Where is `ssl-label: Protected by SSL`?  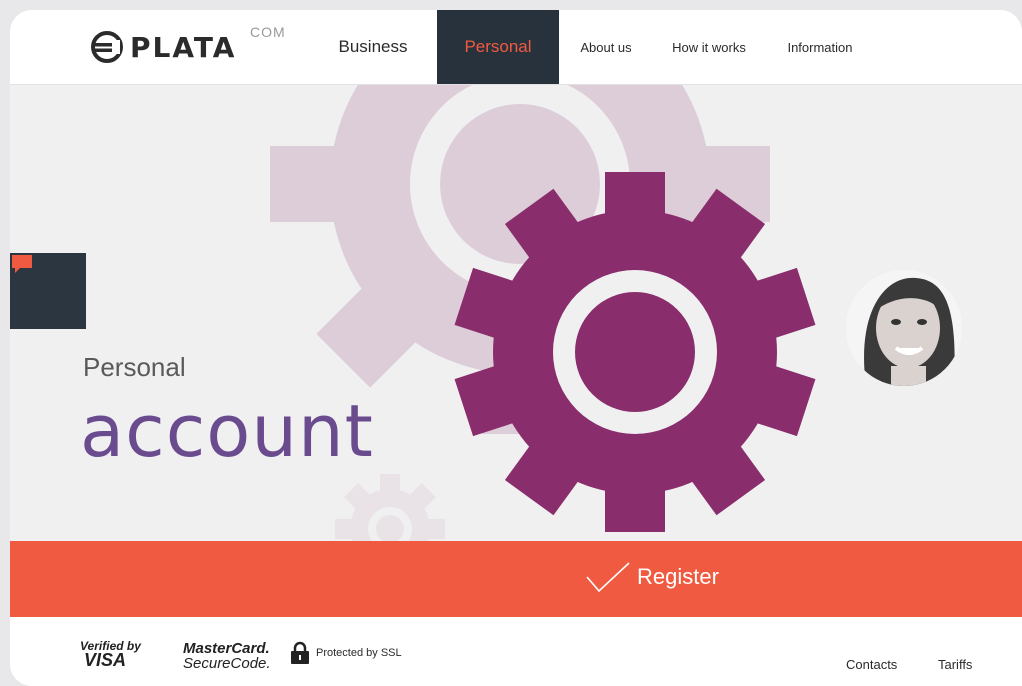 ssl-label: Protected by SSL is located at coordinates (359, 653).